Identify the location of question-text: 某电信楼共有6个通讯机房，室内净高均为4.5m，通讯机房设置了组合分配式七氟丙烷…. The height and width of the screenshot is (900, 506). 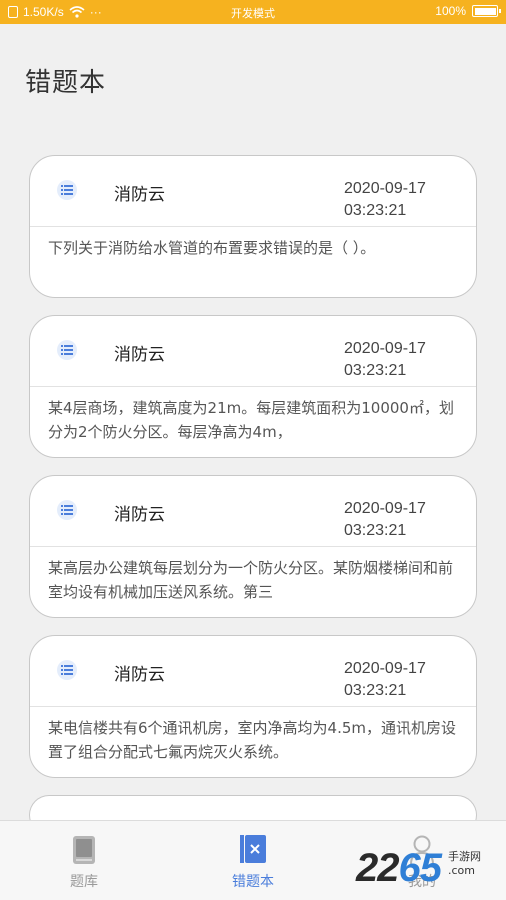
(252, 740).